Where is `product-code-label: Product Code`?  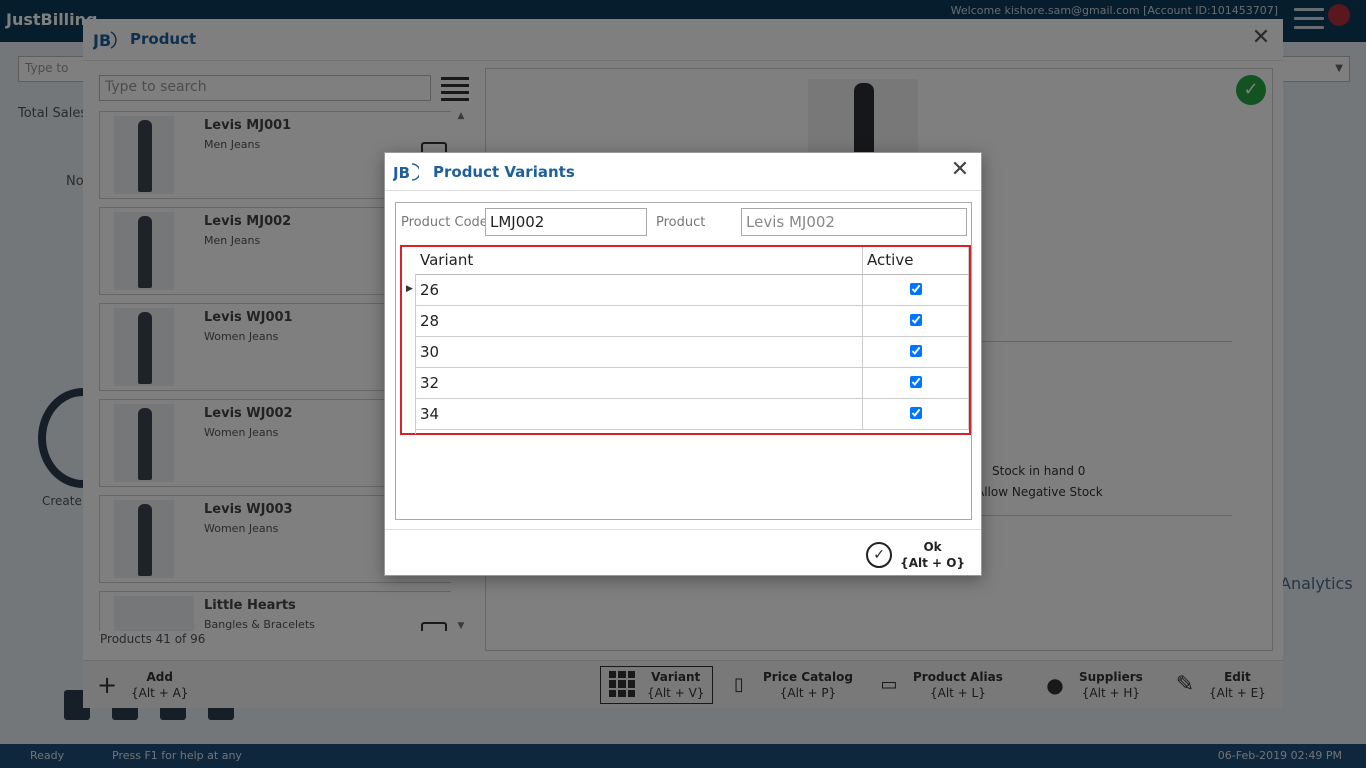 product-code-label: Product Code is located at coordinates (444, 222).